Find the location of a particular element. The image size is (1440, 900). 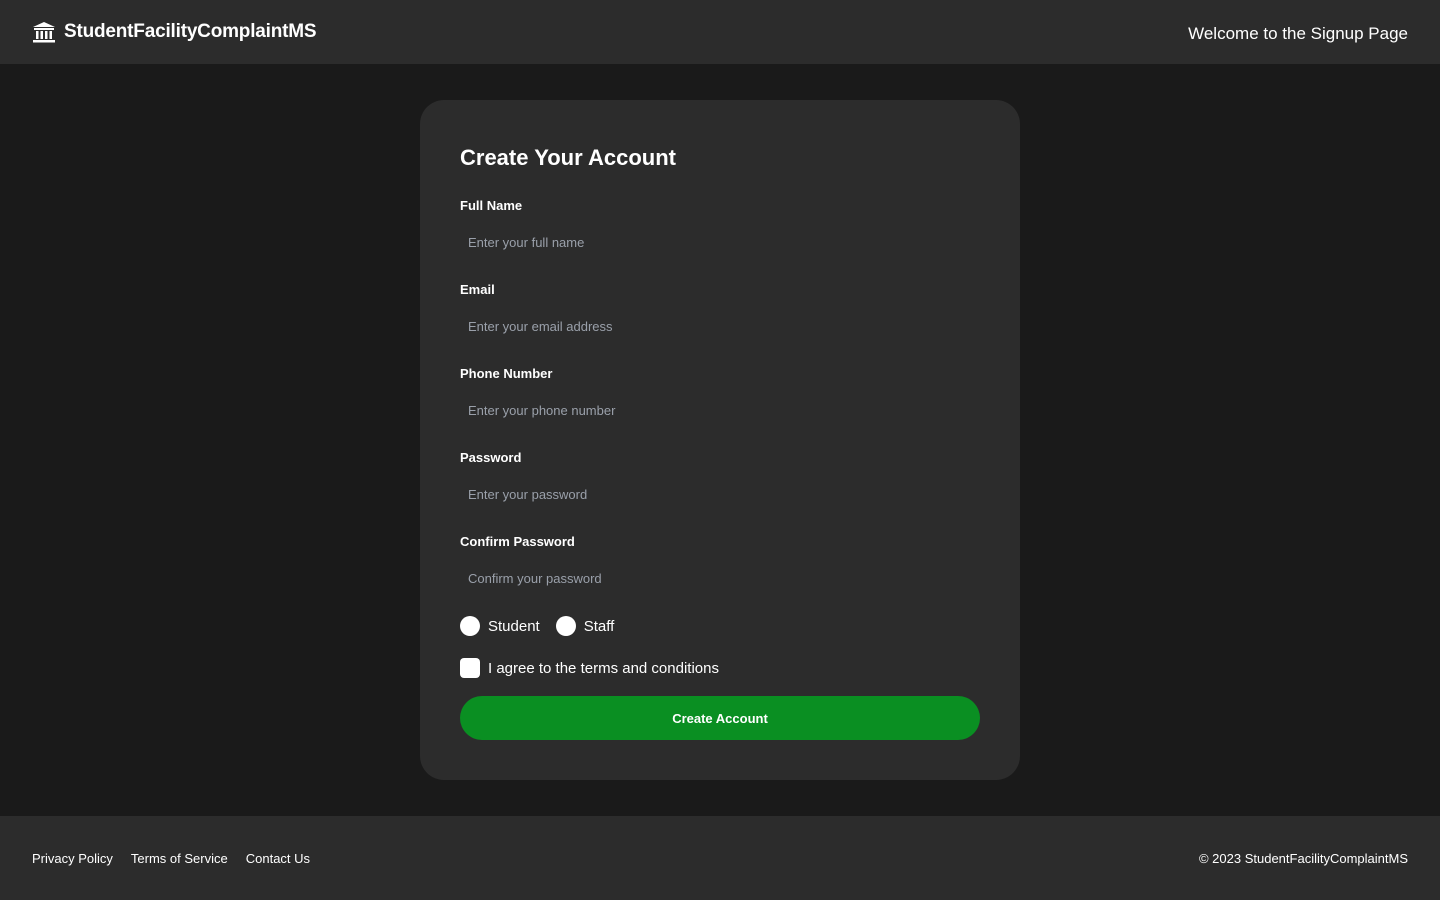

confirm-password-group: Confirm Password is located at coordinates (720, 564).